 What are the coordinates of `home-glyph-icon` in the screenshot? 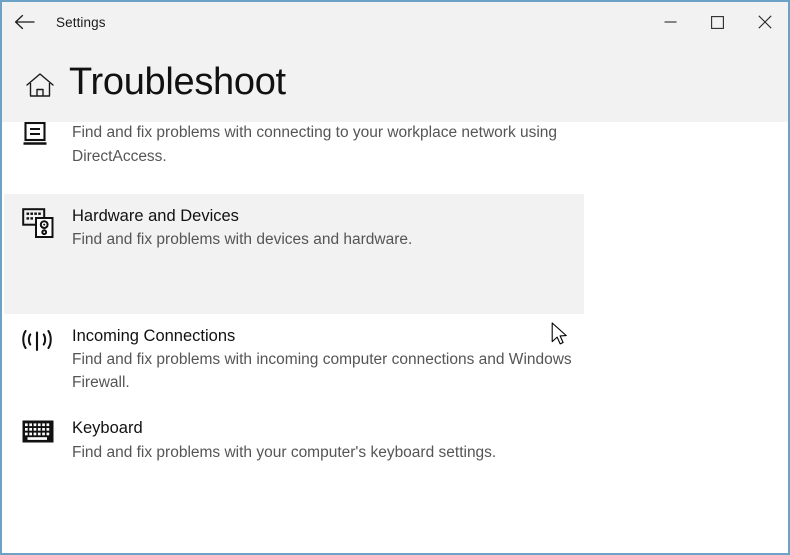 It's located at (40, 85).